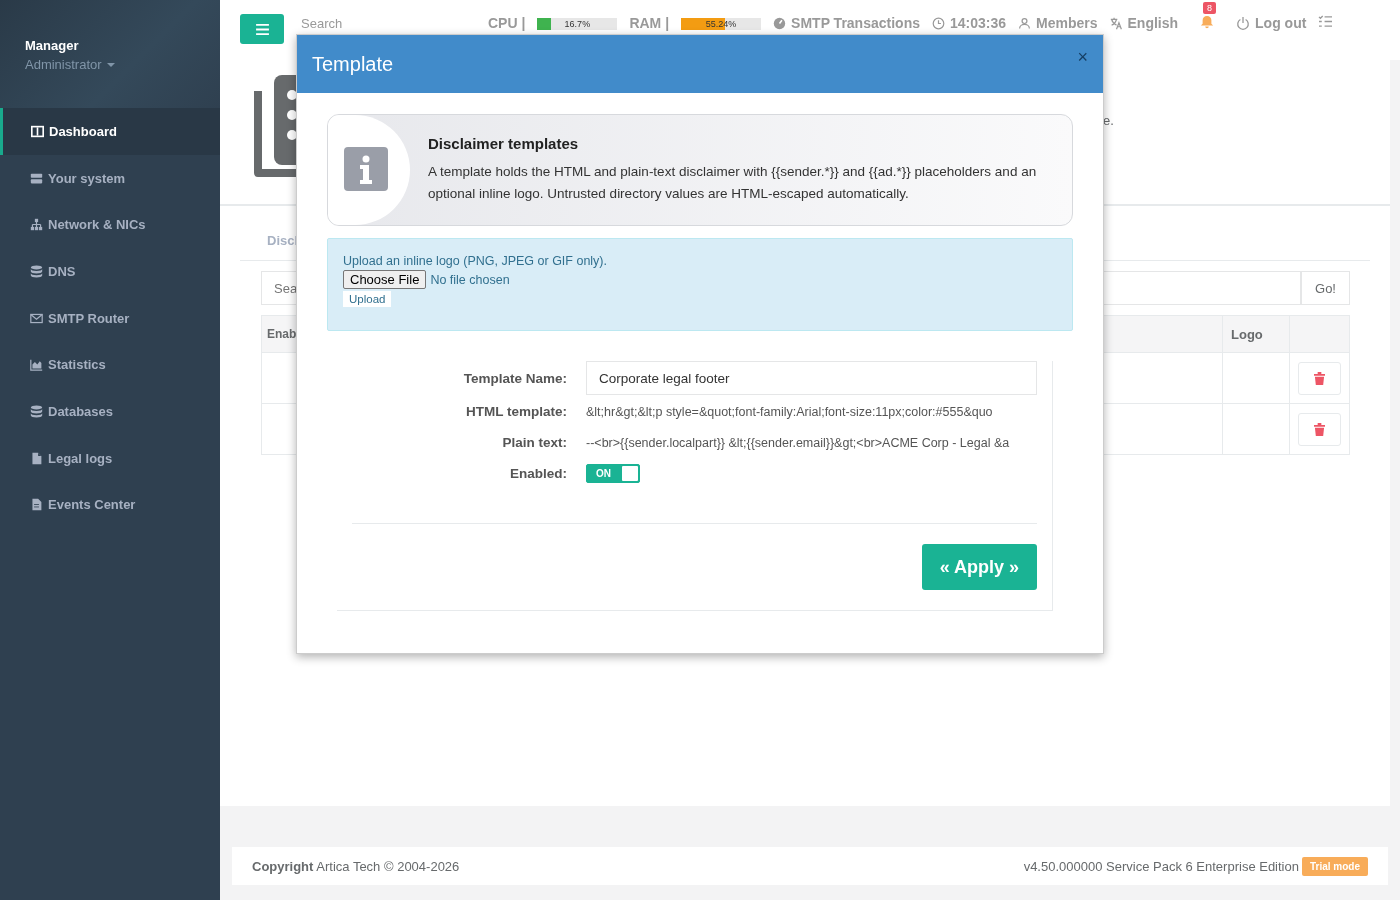 The image size is (1400, 900). What do you see at coordinates (649, 23) in the screenshot?
I see `meter-label: RAM |` at bounding box center [649, 23].